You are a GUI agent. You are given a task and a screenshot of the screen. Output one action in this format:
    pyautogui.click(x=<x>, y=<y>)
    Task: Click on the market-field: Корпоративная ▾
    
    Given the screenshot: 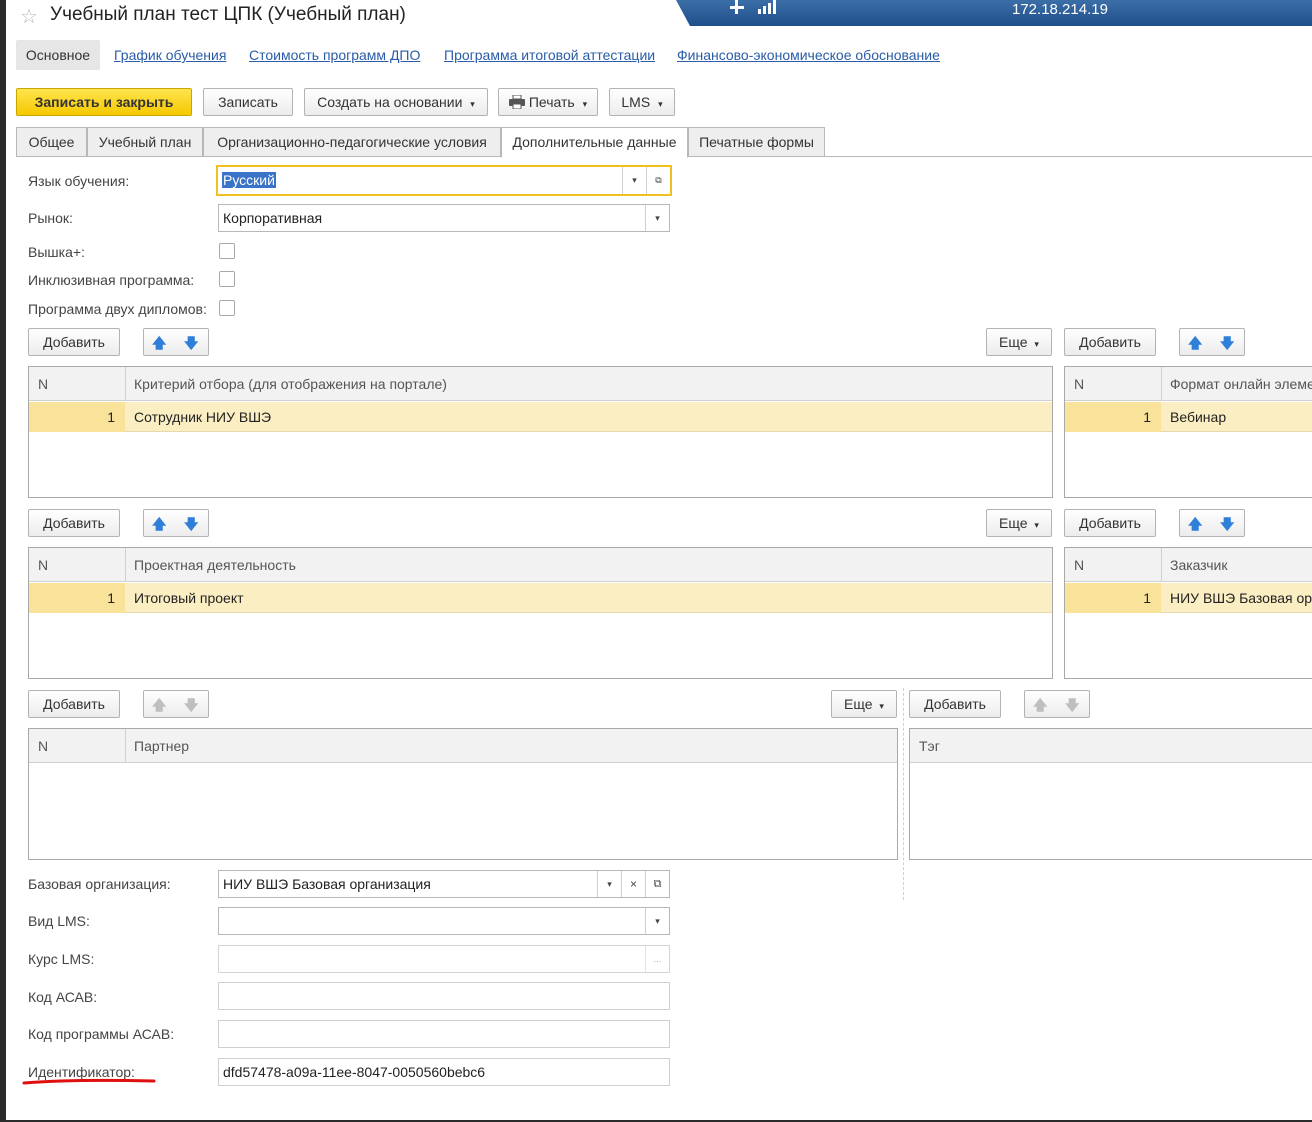 What is the action you would take?
    pyautogui.click(x=444, y=218)
    